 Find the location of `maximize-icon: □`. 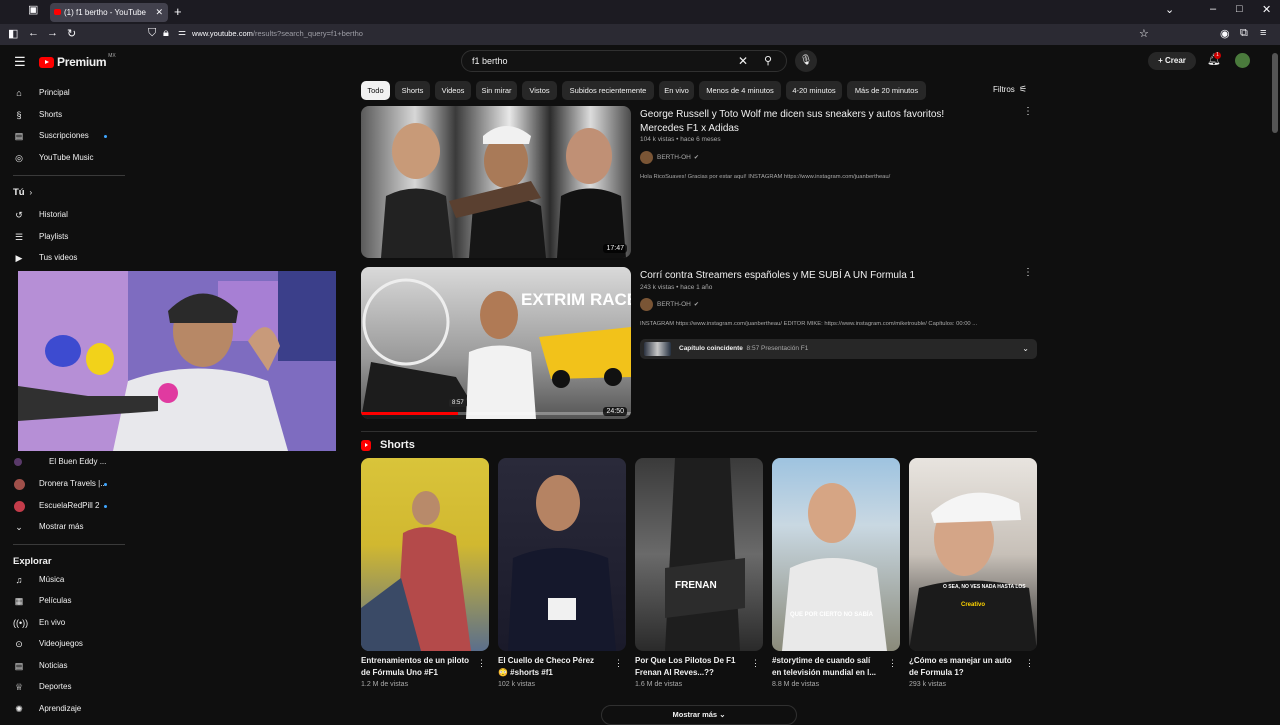

maximize-icon: □ is located at coordinates (1239, 9).